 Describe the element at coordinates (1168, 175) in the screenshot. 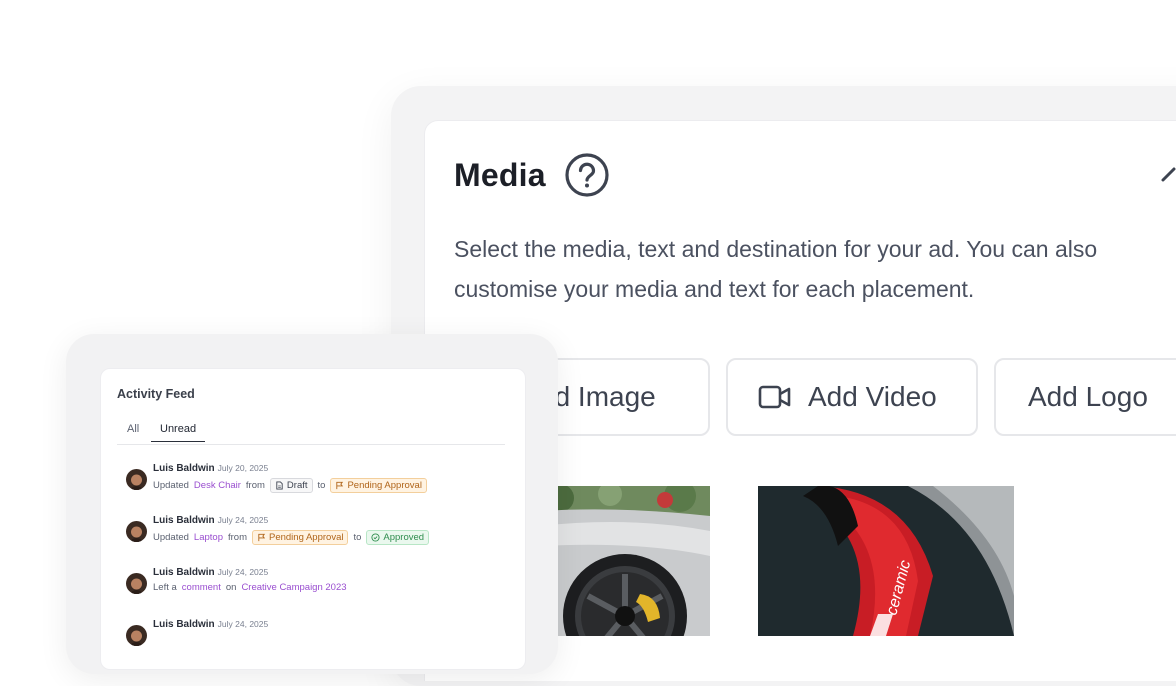

I see `collapse-icon` at that location.